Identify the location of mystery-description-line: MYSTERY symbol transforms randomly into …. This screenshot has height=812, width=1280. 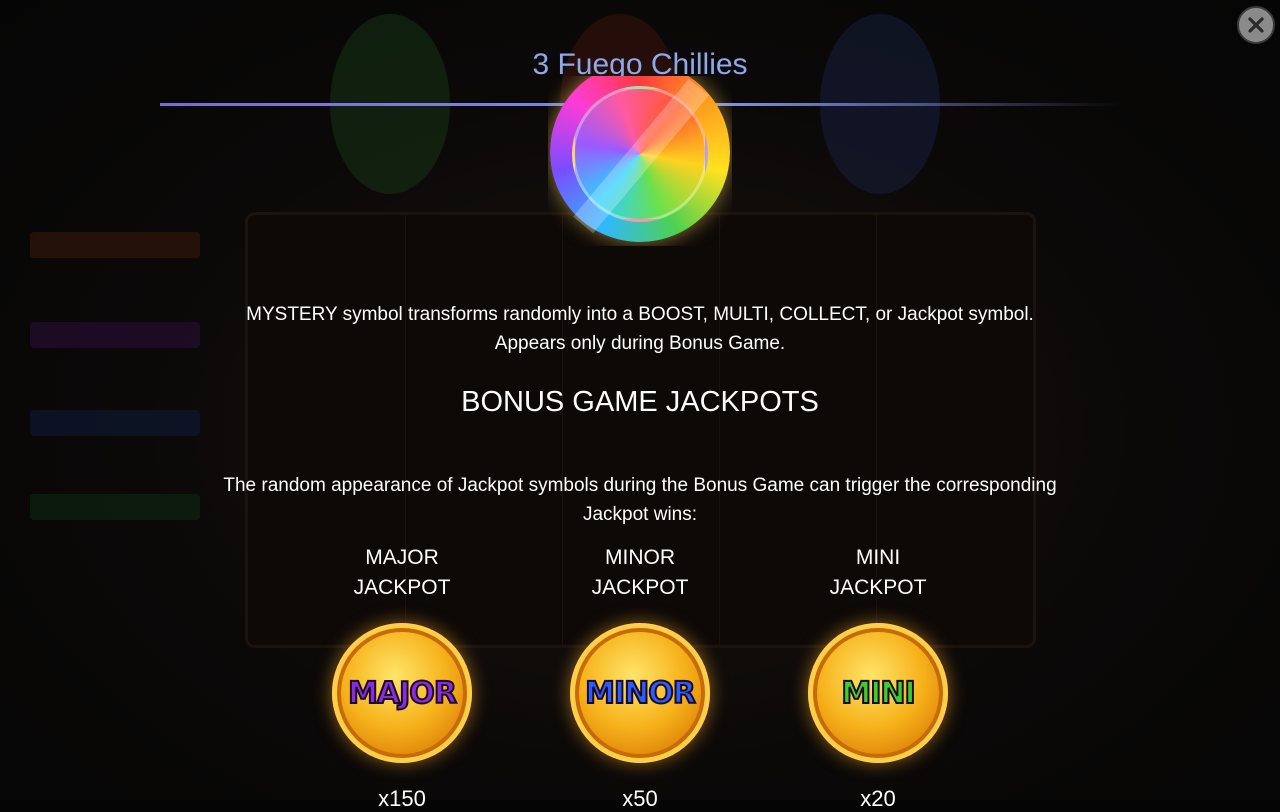
(640, 314).